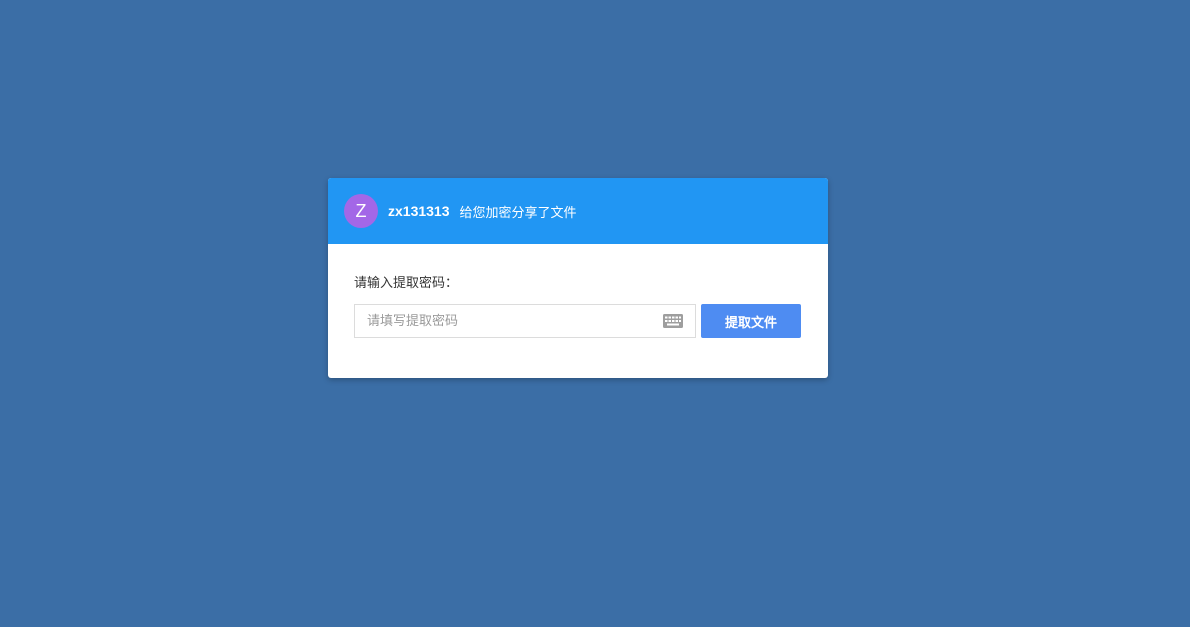 This screenshot has height=627, width=1190. What do you see at coordinates (518, 213) in the screenshot?
I see `share-message: 给您加密分享了文件` at bounding box center [518, 213].